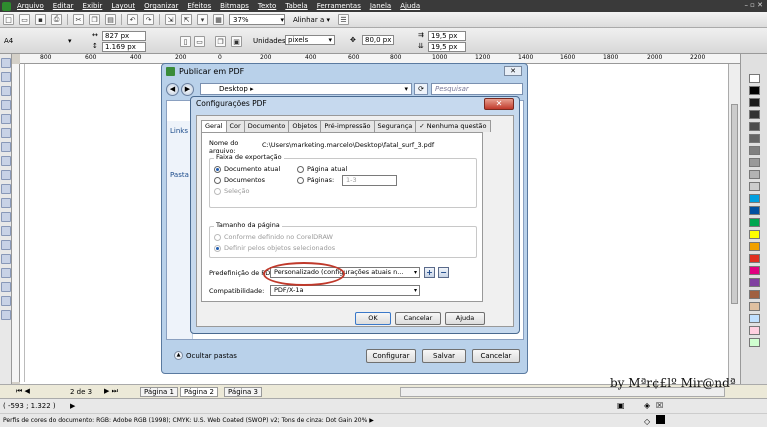 The width and height of the screenshot is (767, 427). What do you see at coordinates (234, 6) in the screenshot?
I see `menu-bitmaps: Bitmaps` at bounding box center [234, 6].